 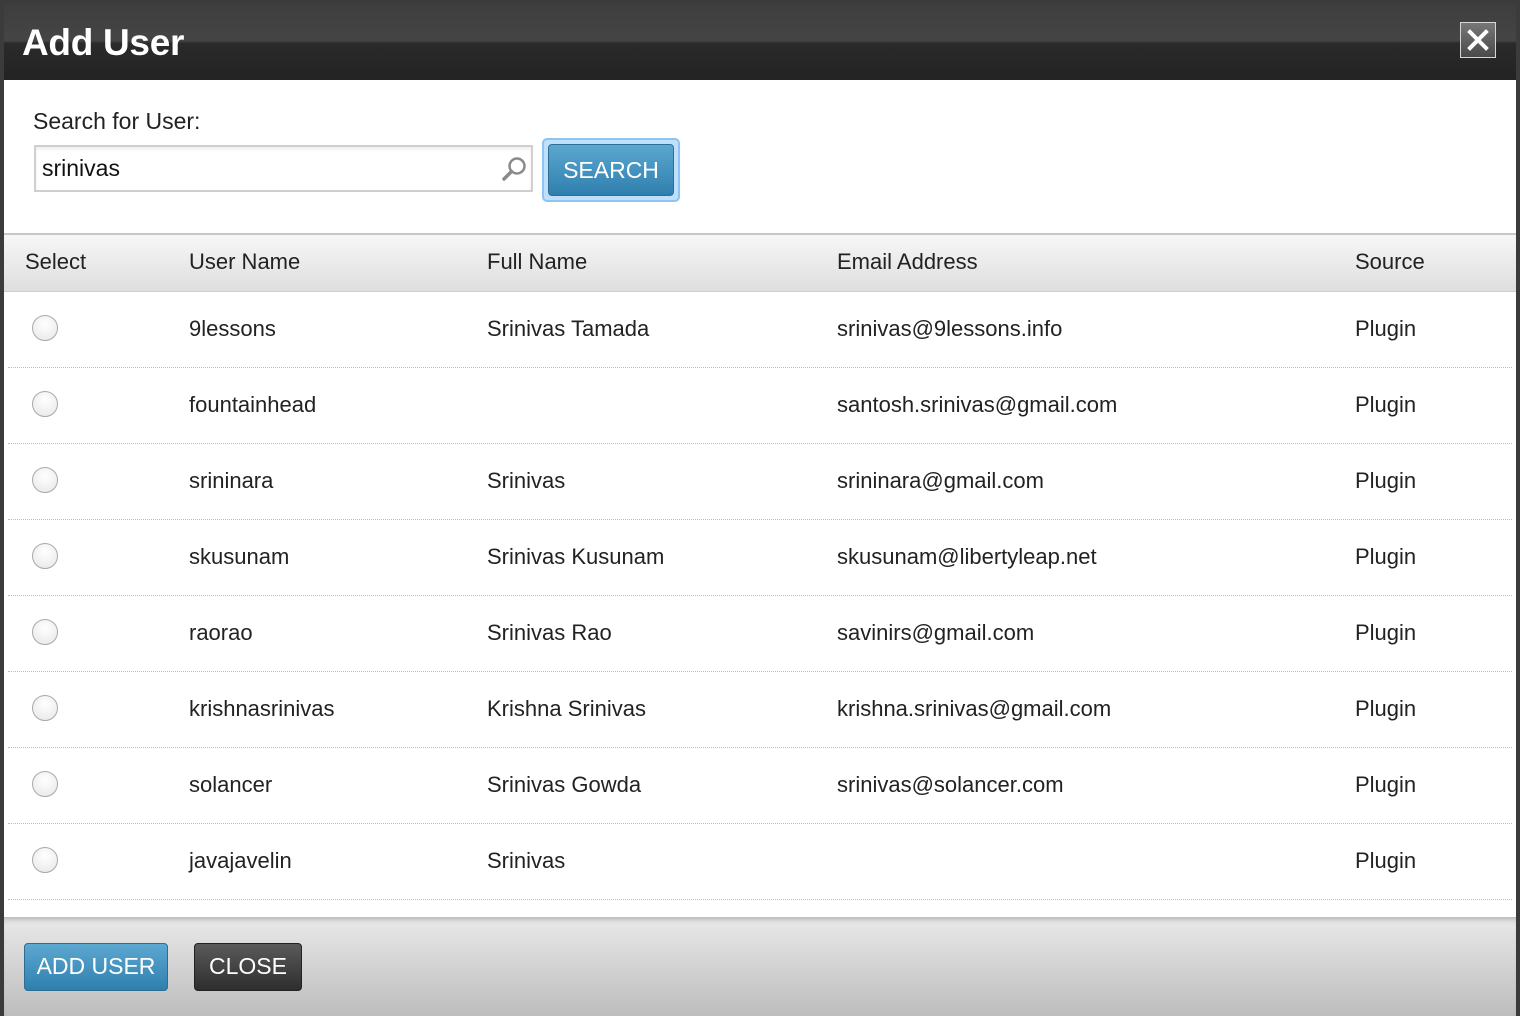 What do you see at coordinates (253, 404) in the screenshot?
I see `user-name-cell: fountainhead` at bounding box center [253, 404].